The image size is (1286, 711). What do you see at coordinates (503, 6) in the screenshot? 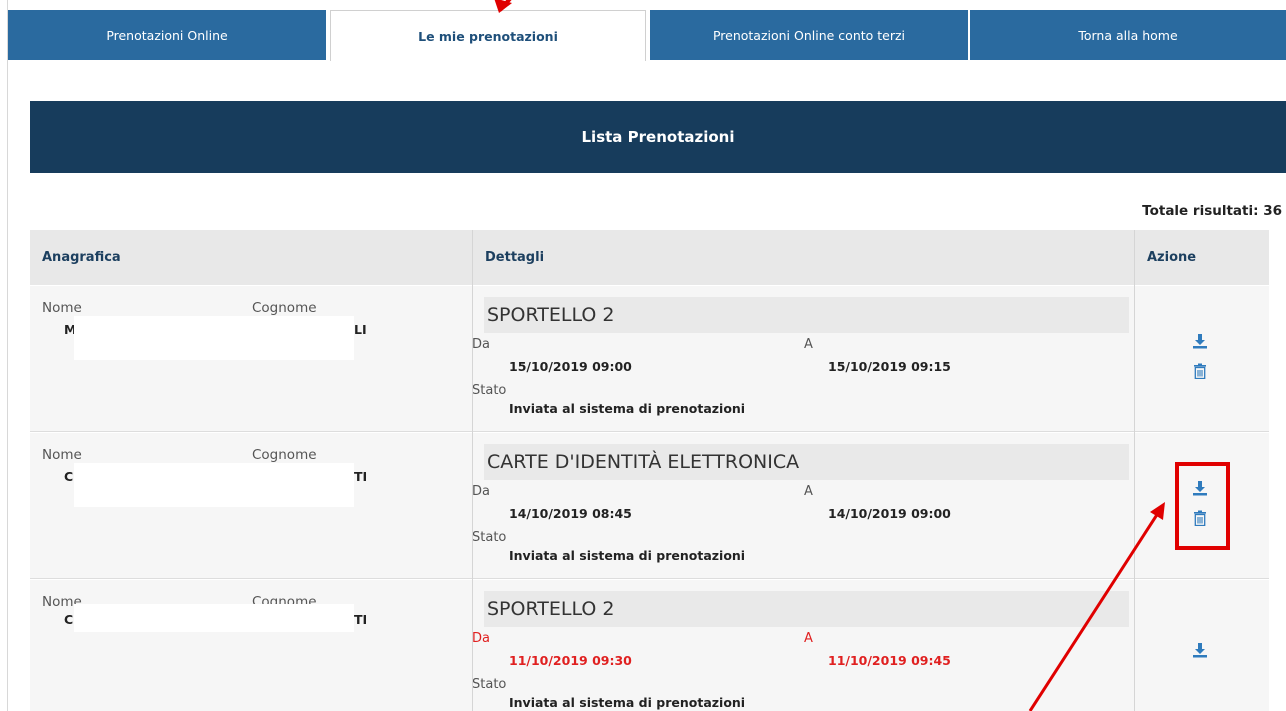
I see `annotation-arrow-tab` at bounding box center [503, 6].